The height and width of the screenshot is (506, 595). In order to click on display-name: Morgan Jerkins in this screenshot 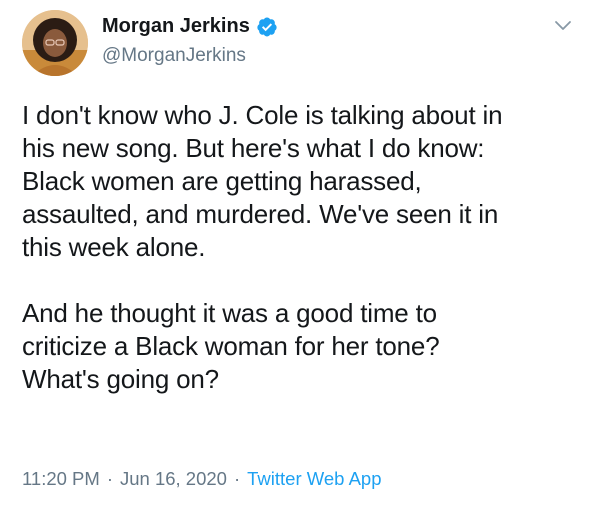, I will do `click(176, 26)`.